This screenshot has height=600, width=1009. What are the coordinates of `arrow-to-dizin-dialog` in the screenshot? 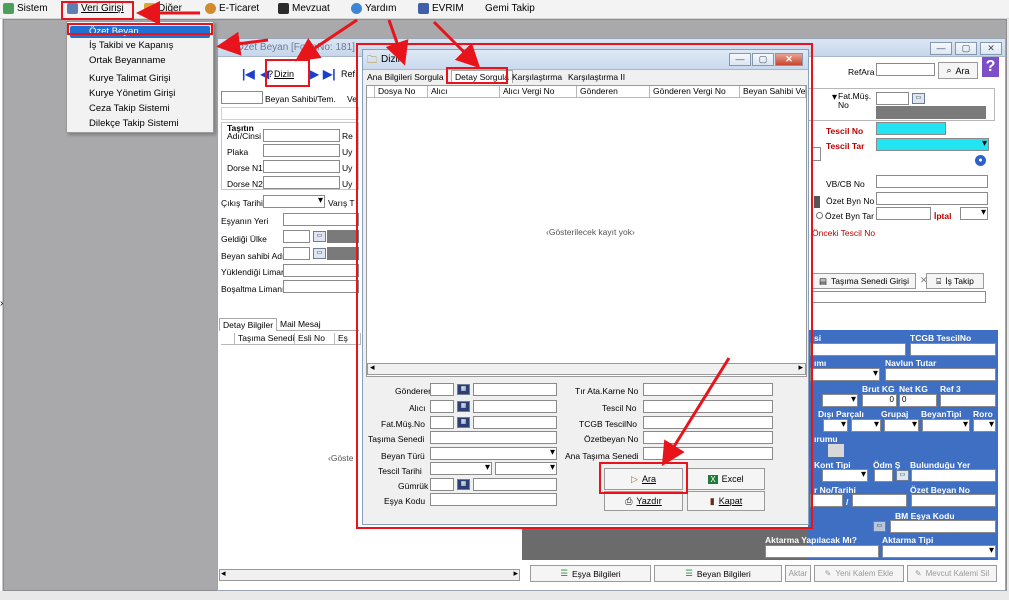 It's located at (397, 42).